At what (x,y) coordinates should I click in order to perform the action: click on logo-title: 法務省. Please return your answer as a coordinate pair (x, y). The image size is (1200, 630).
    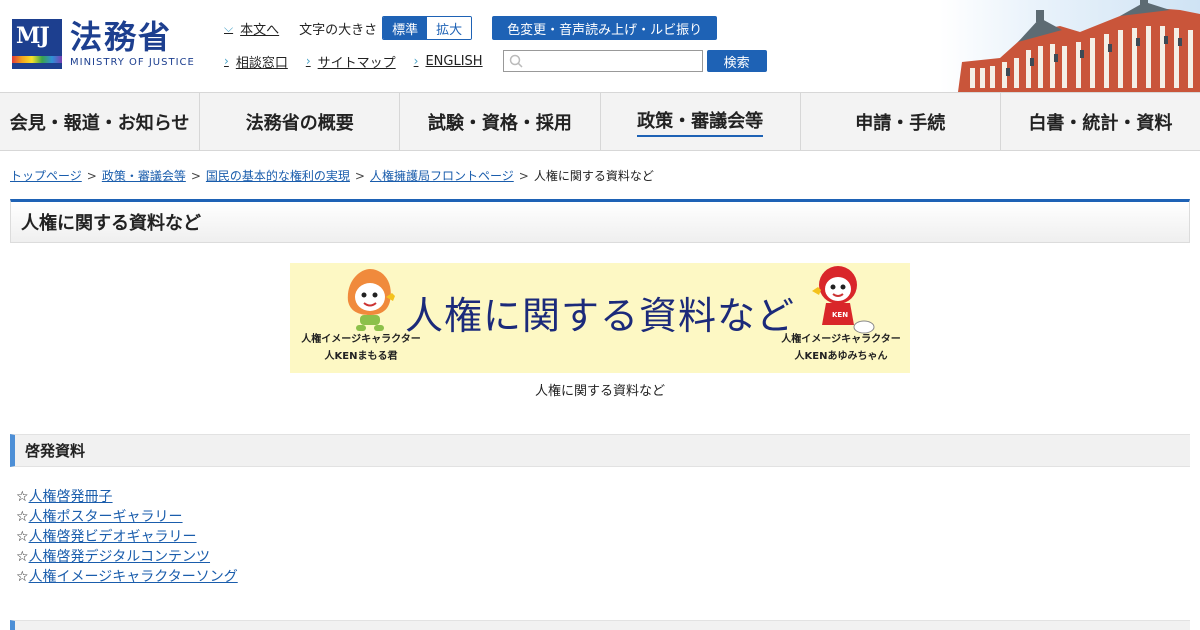
    Looking at the image, I should click on (121, 37).